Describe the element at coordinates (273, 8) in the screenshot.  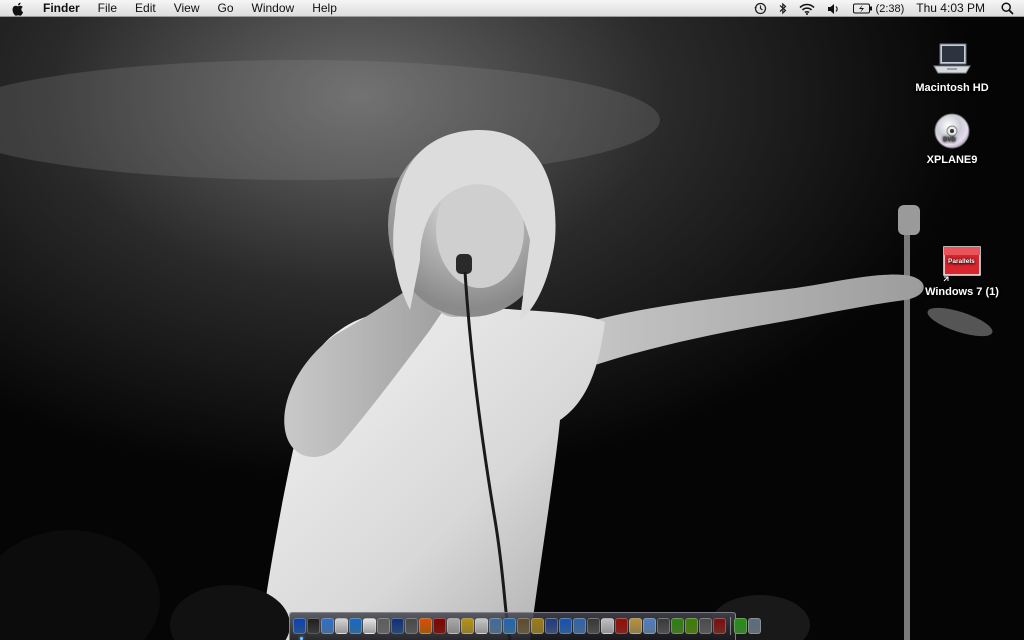
I see `menu-window: Window` at that location.